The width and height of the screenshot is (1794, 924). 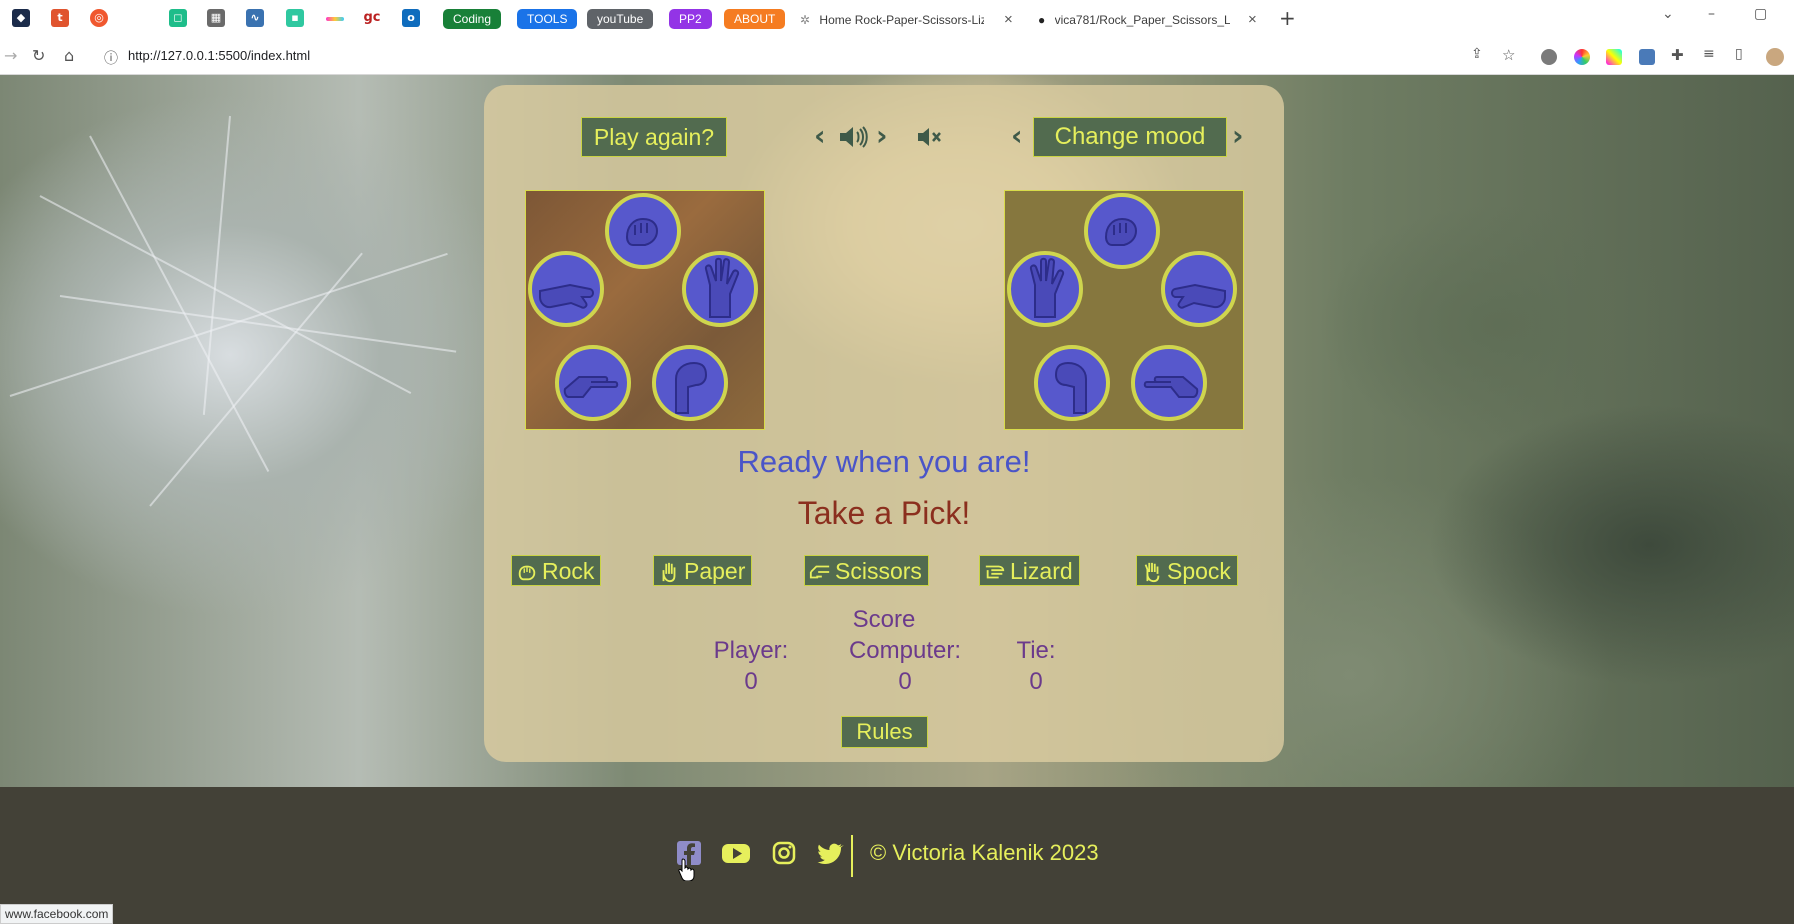 I want to click on copyright-text: © Victoria Kalenik 2023, so click(x=984, y=852).